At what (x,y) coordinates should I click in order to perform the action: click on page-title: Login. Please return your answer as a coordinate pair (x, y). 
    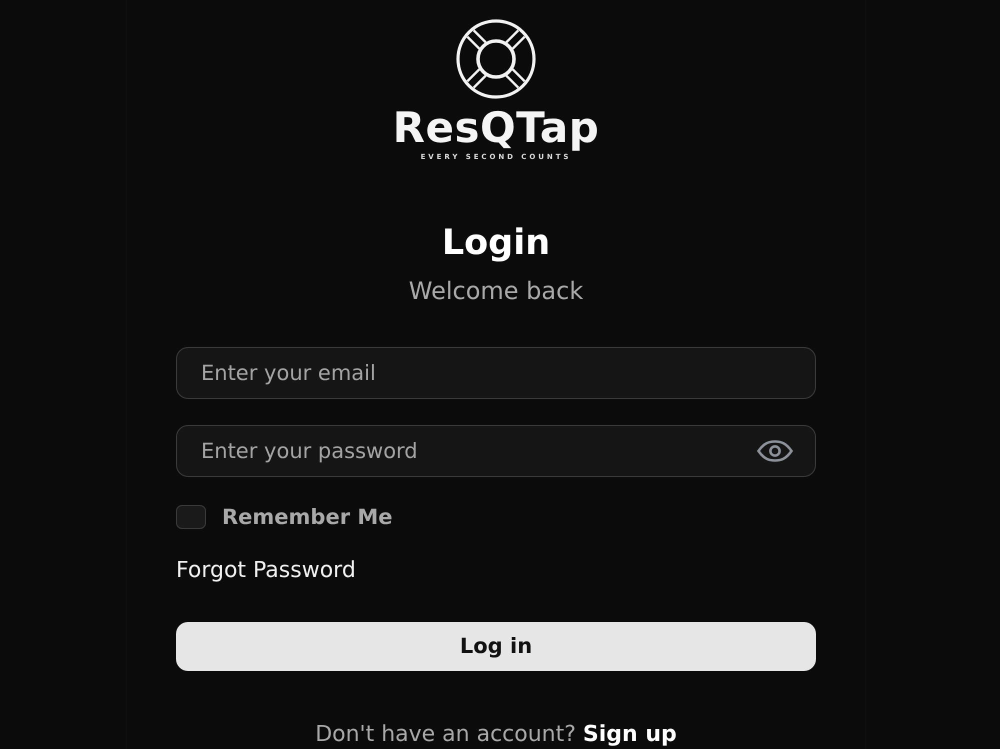
    Looking at the image, I should click on (496, 243).